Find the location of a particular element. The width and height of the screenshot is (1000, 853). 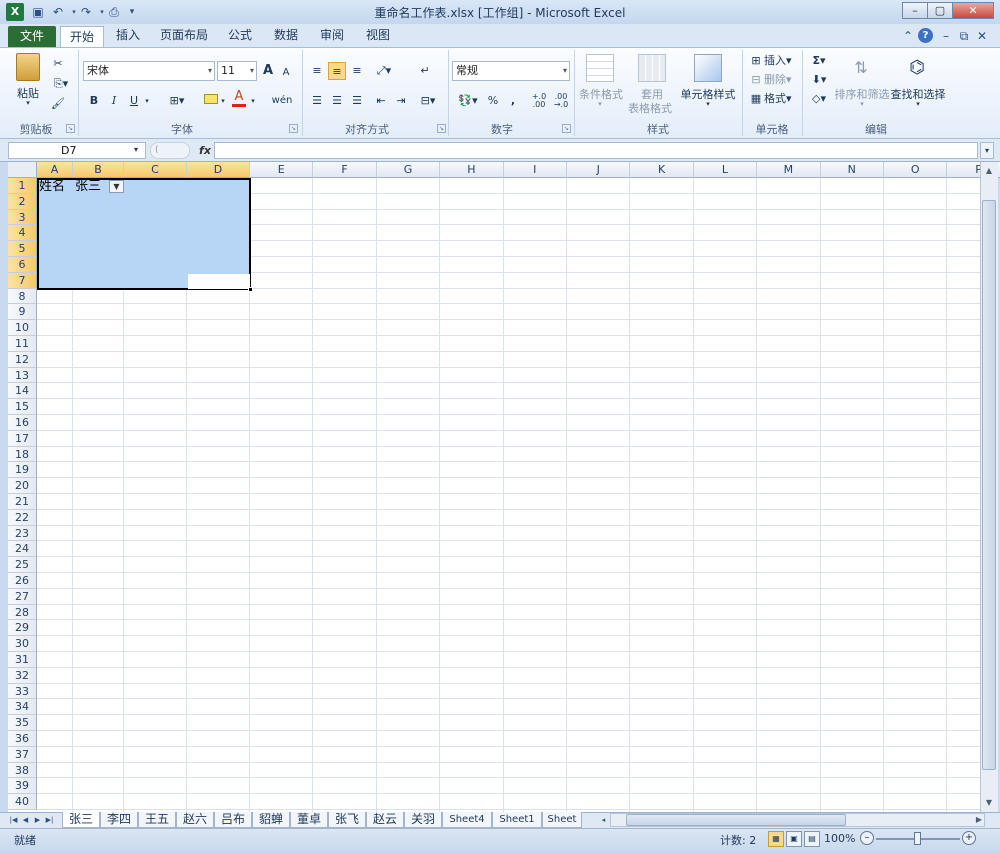

sheet-tab-8: 张飞 is located at coordinates (347, 820).